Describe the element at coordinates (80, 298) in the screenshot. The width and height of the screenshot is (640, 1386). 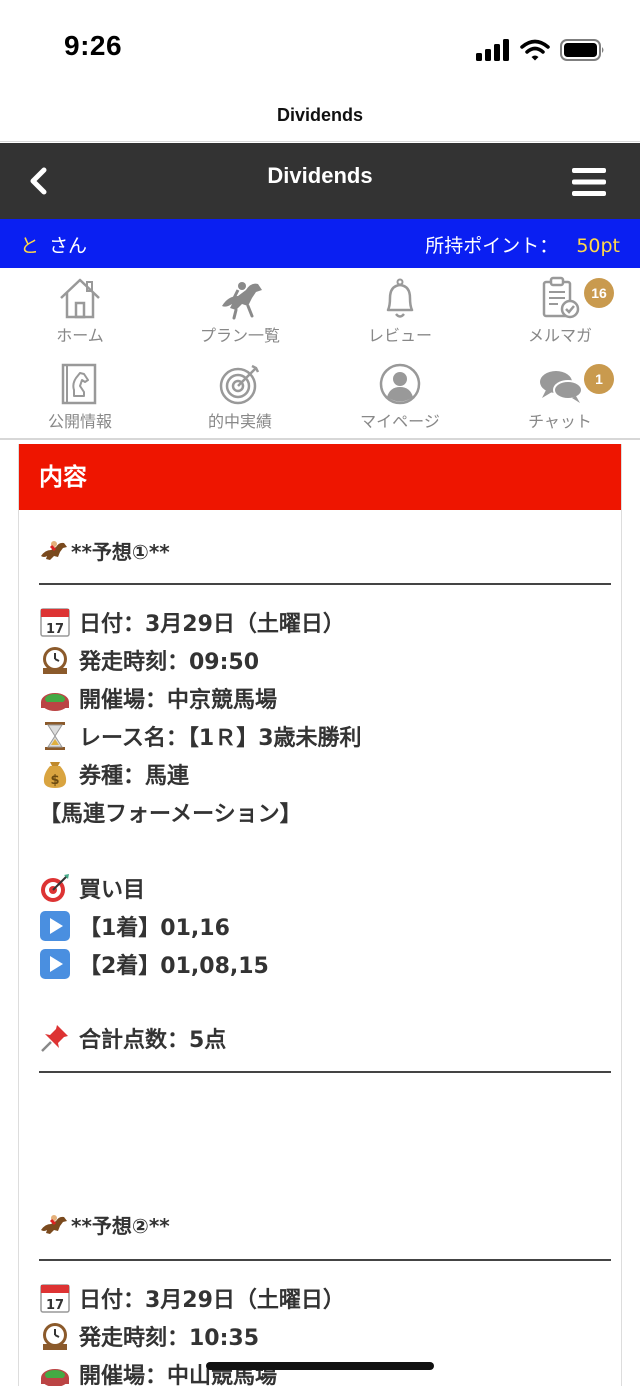
I see `home-icon` at that location.